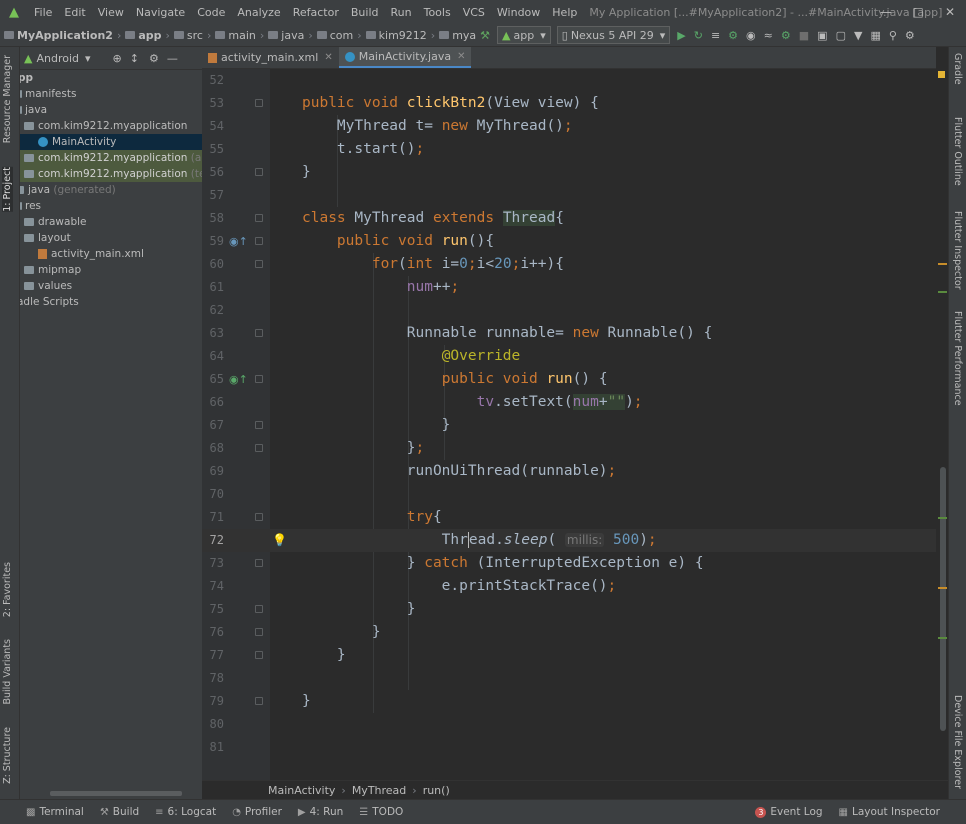 This screenshot has width=966, height=824. Describe the element at coordinates (301, 790) in the screenshot. I see `breadcrumb-mainactivity: MainActivity` at that location.